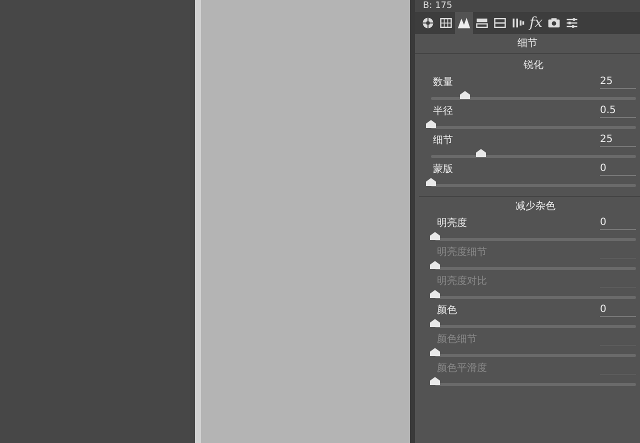 This screenshot has width=640, height=443. Describe the element at coordinates (528, 43) in the screenshot. I see `panel-title: 细节` at that location.